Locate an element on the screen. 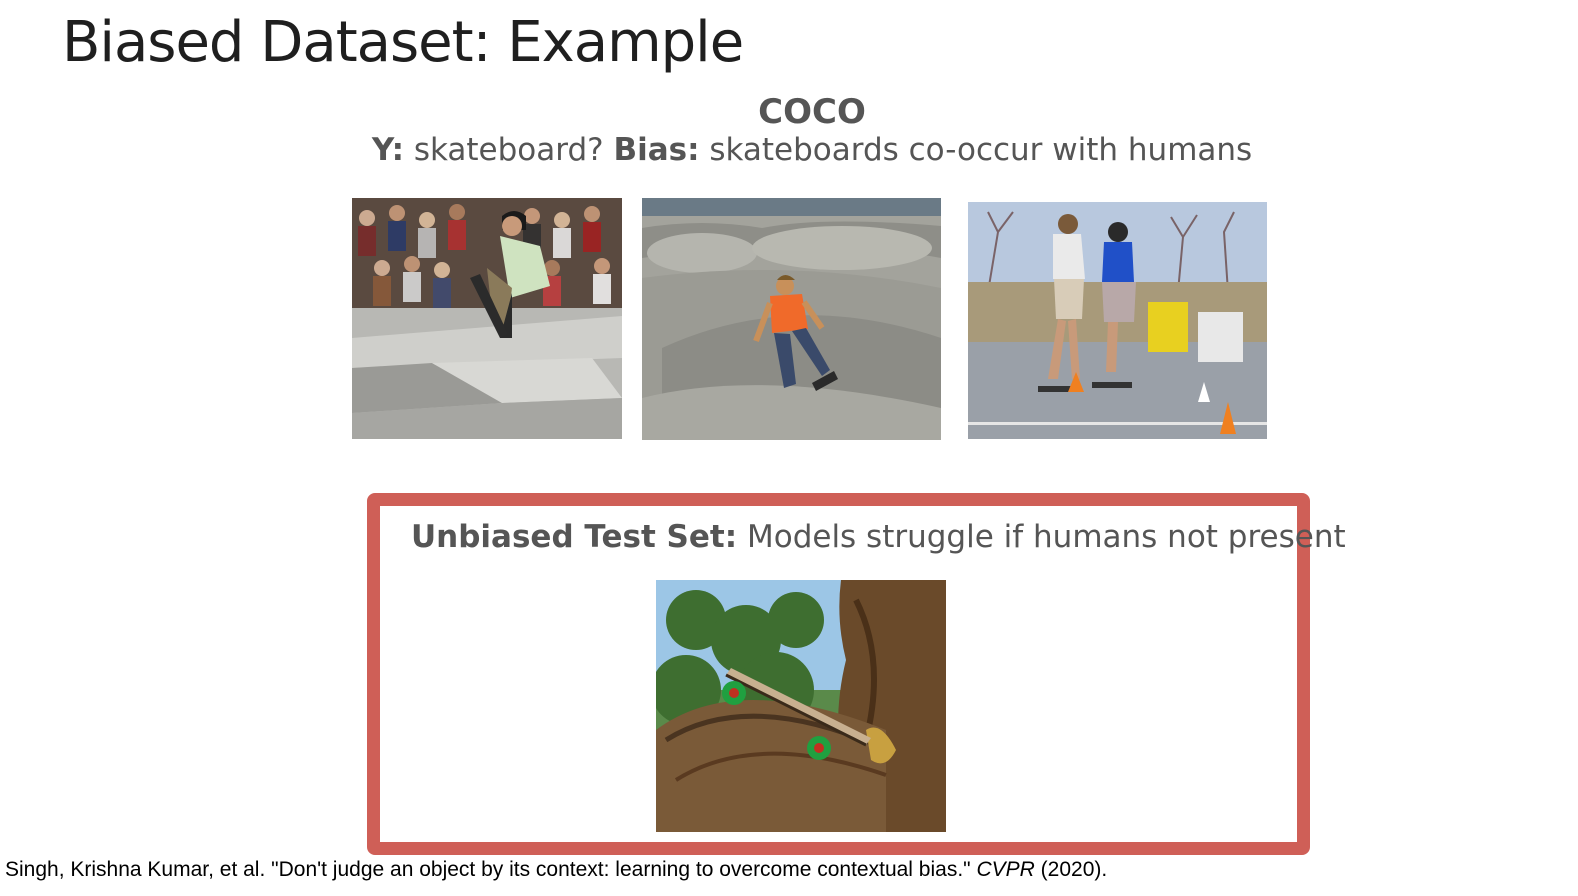  bias-text: skateboards co-occur with humans is located at coordinates (976, 150).